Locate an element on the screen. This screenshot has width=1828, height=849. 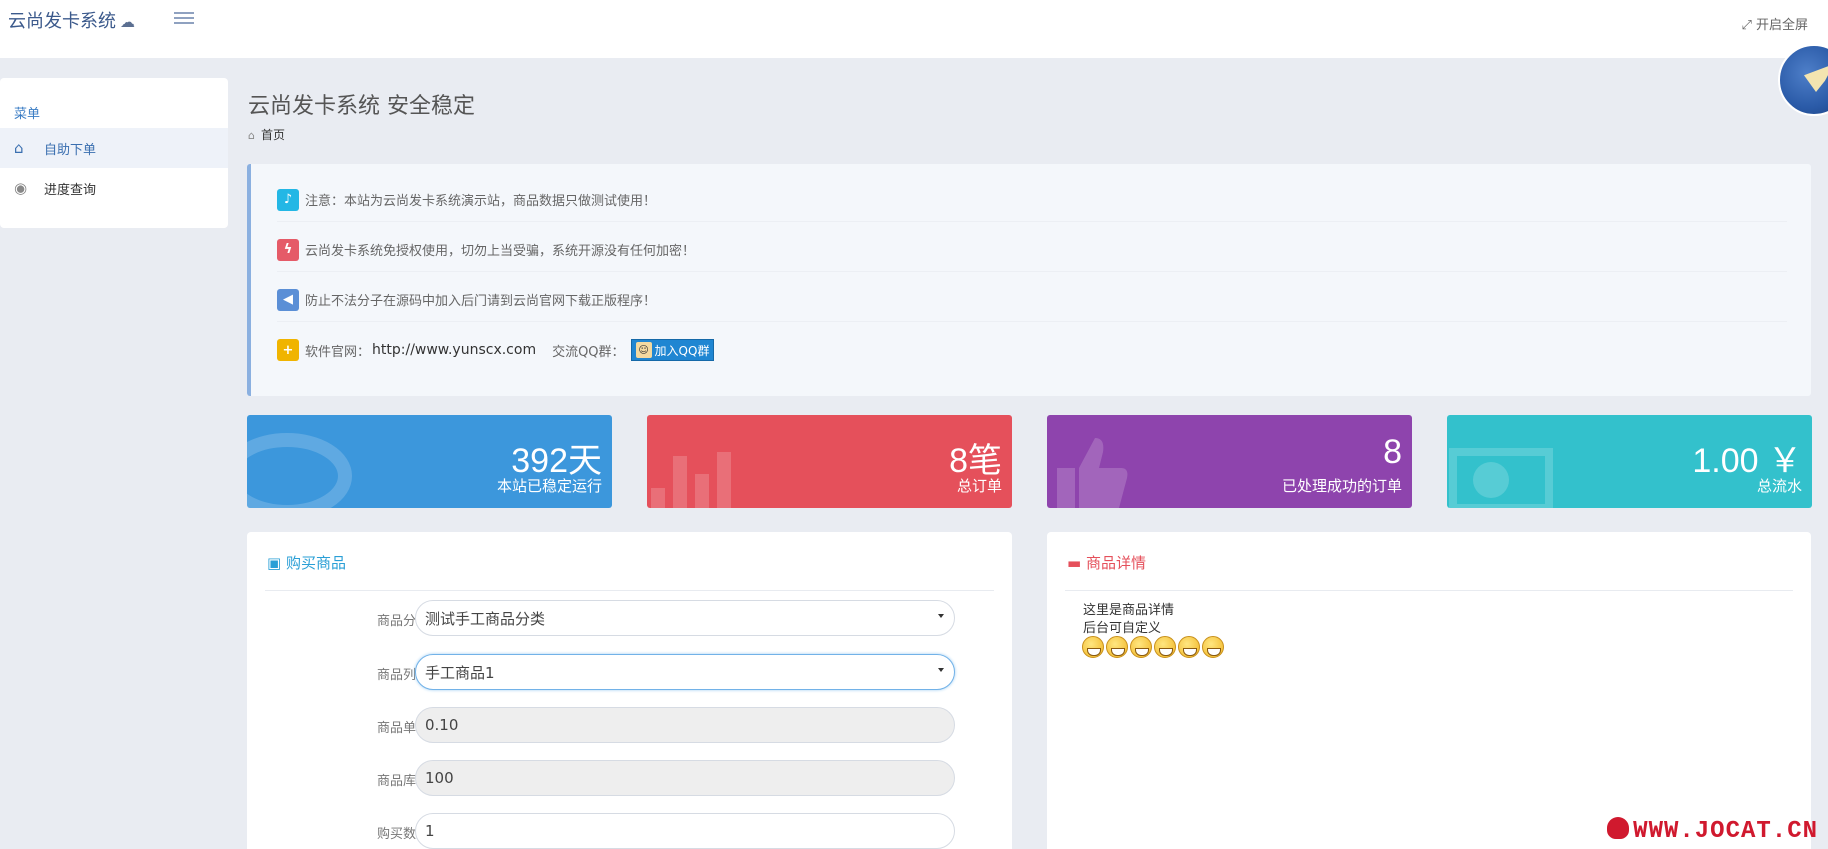
bar-chart-icon is located at coordinates (691, 480).